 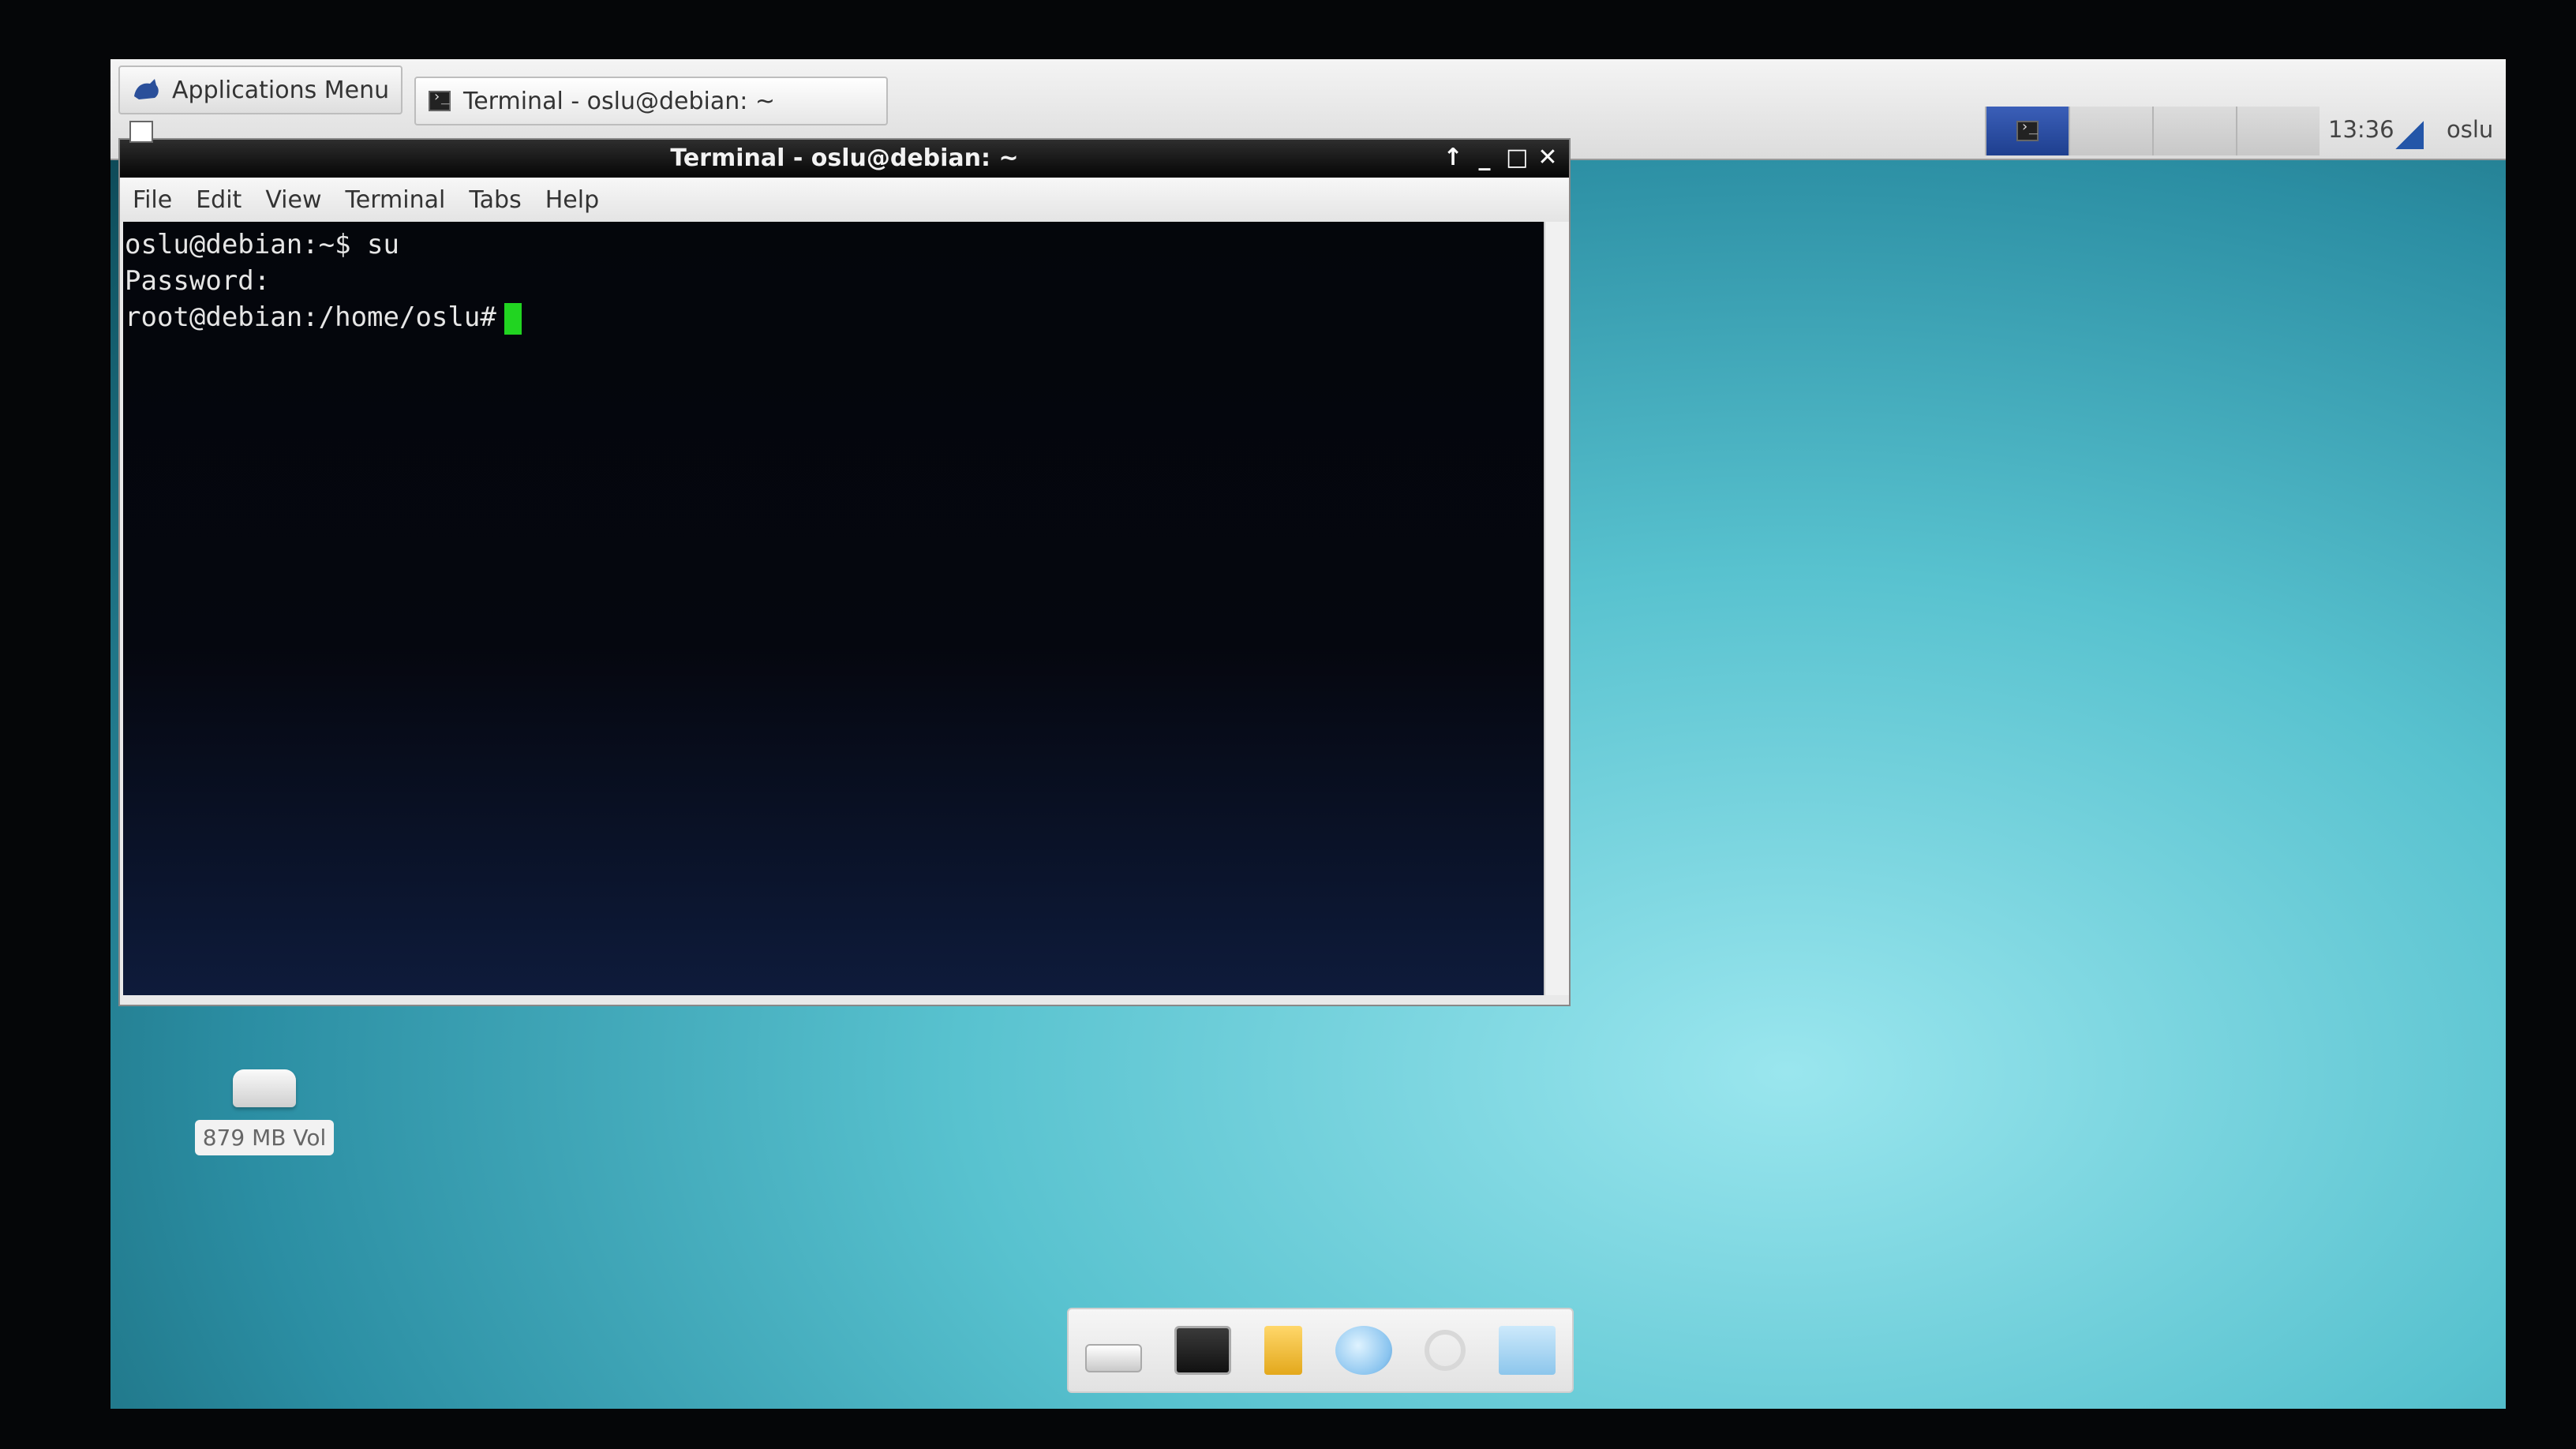 I want to click on taskbar-item-label: Terminal - oslu@debian: ~, so click(x=619, y=101).